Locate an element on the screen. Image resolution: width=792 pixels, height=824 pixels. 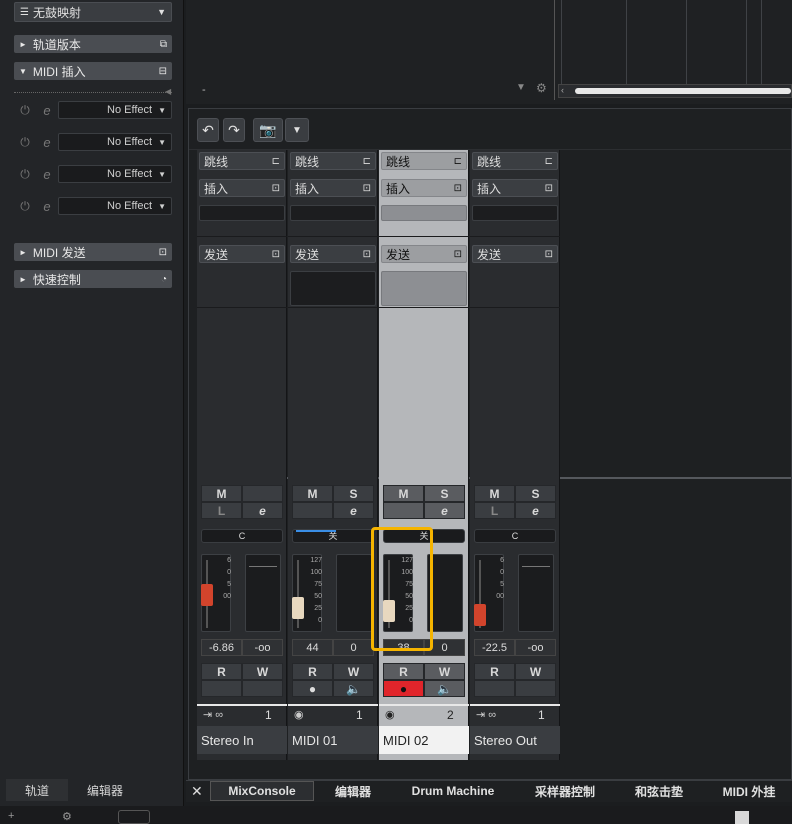
scrollbar-thumb is located at coordinates (683, 91).